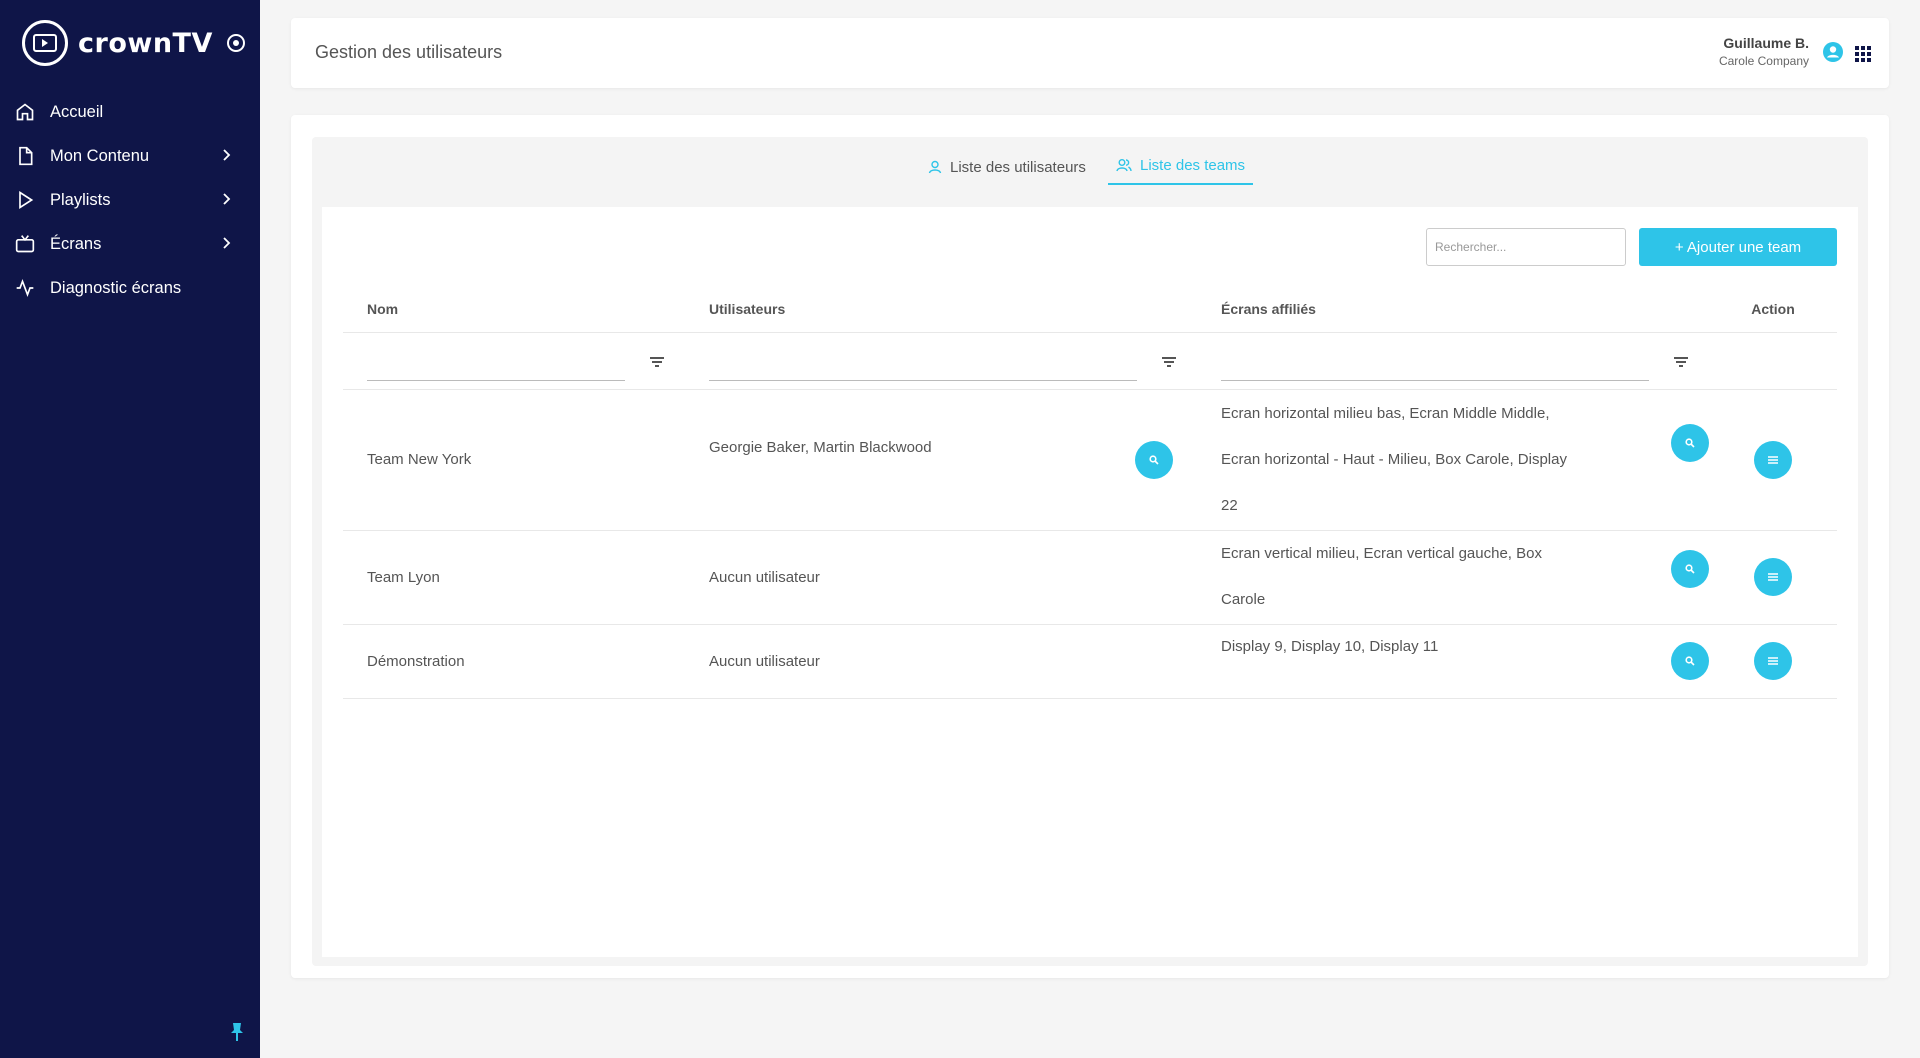  I want to click on add-team-button: + Ajouter une team, so click(1738, 247).